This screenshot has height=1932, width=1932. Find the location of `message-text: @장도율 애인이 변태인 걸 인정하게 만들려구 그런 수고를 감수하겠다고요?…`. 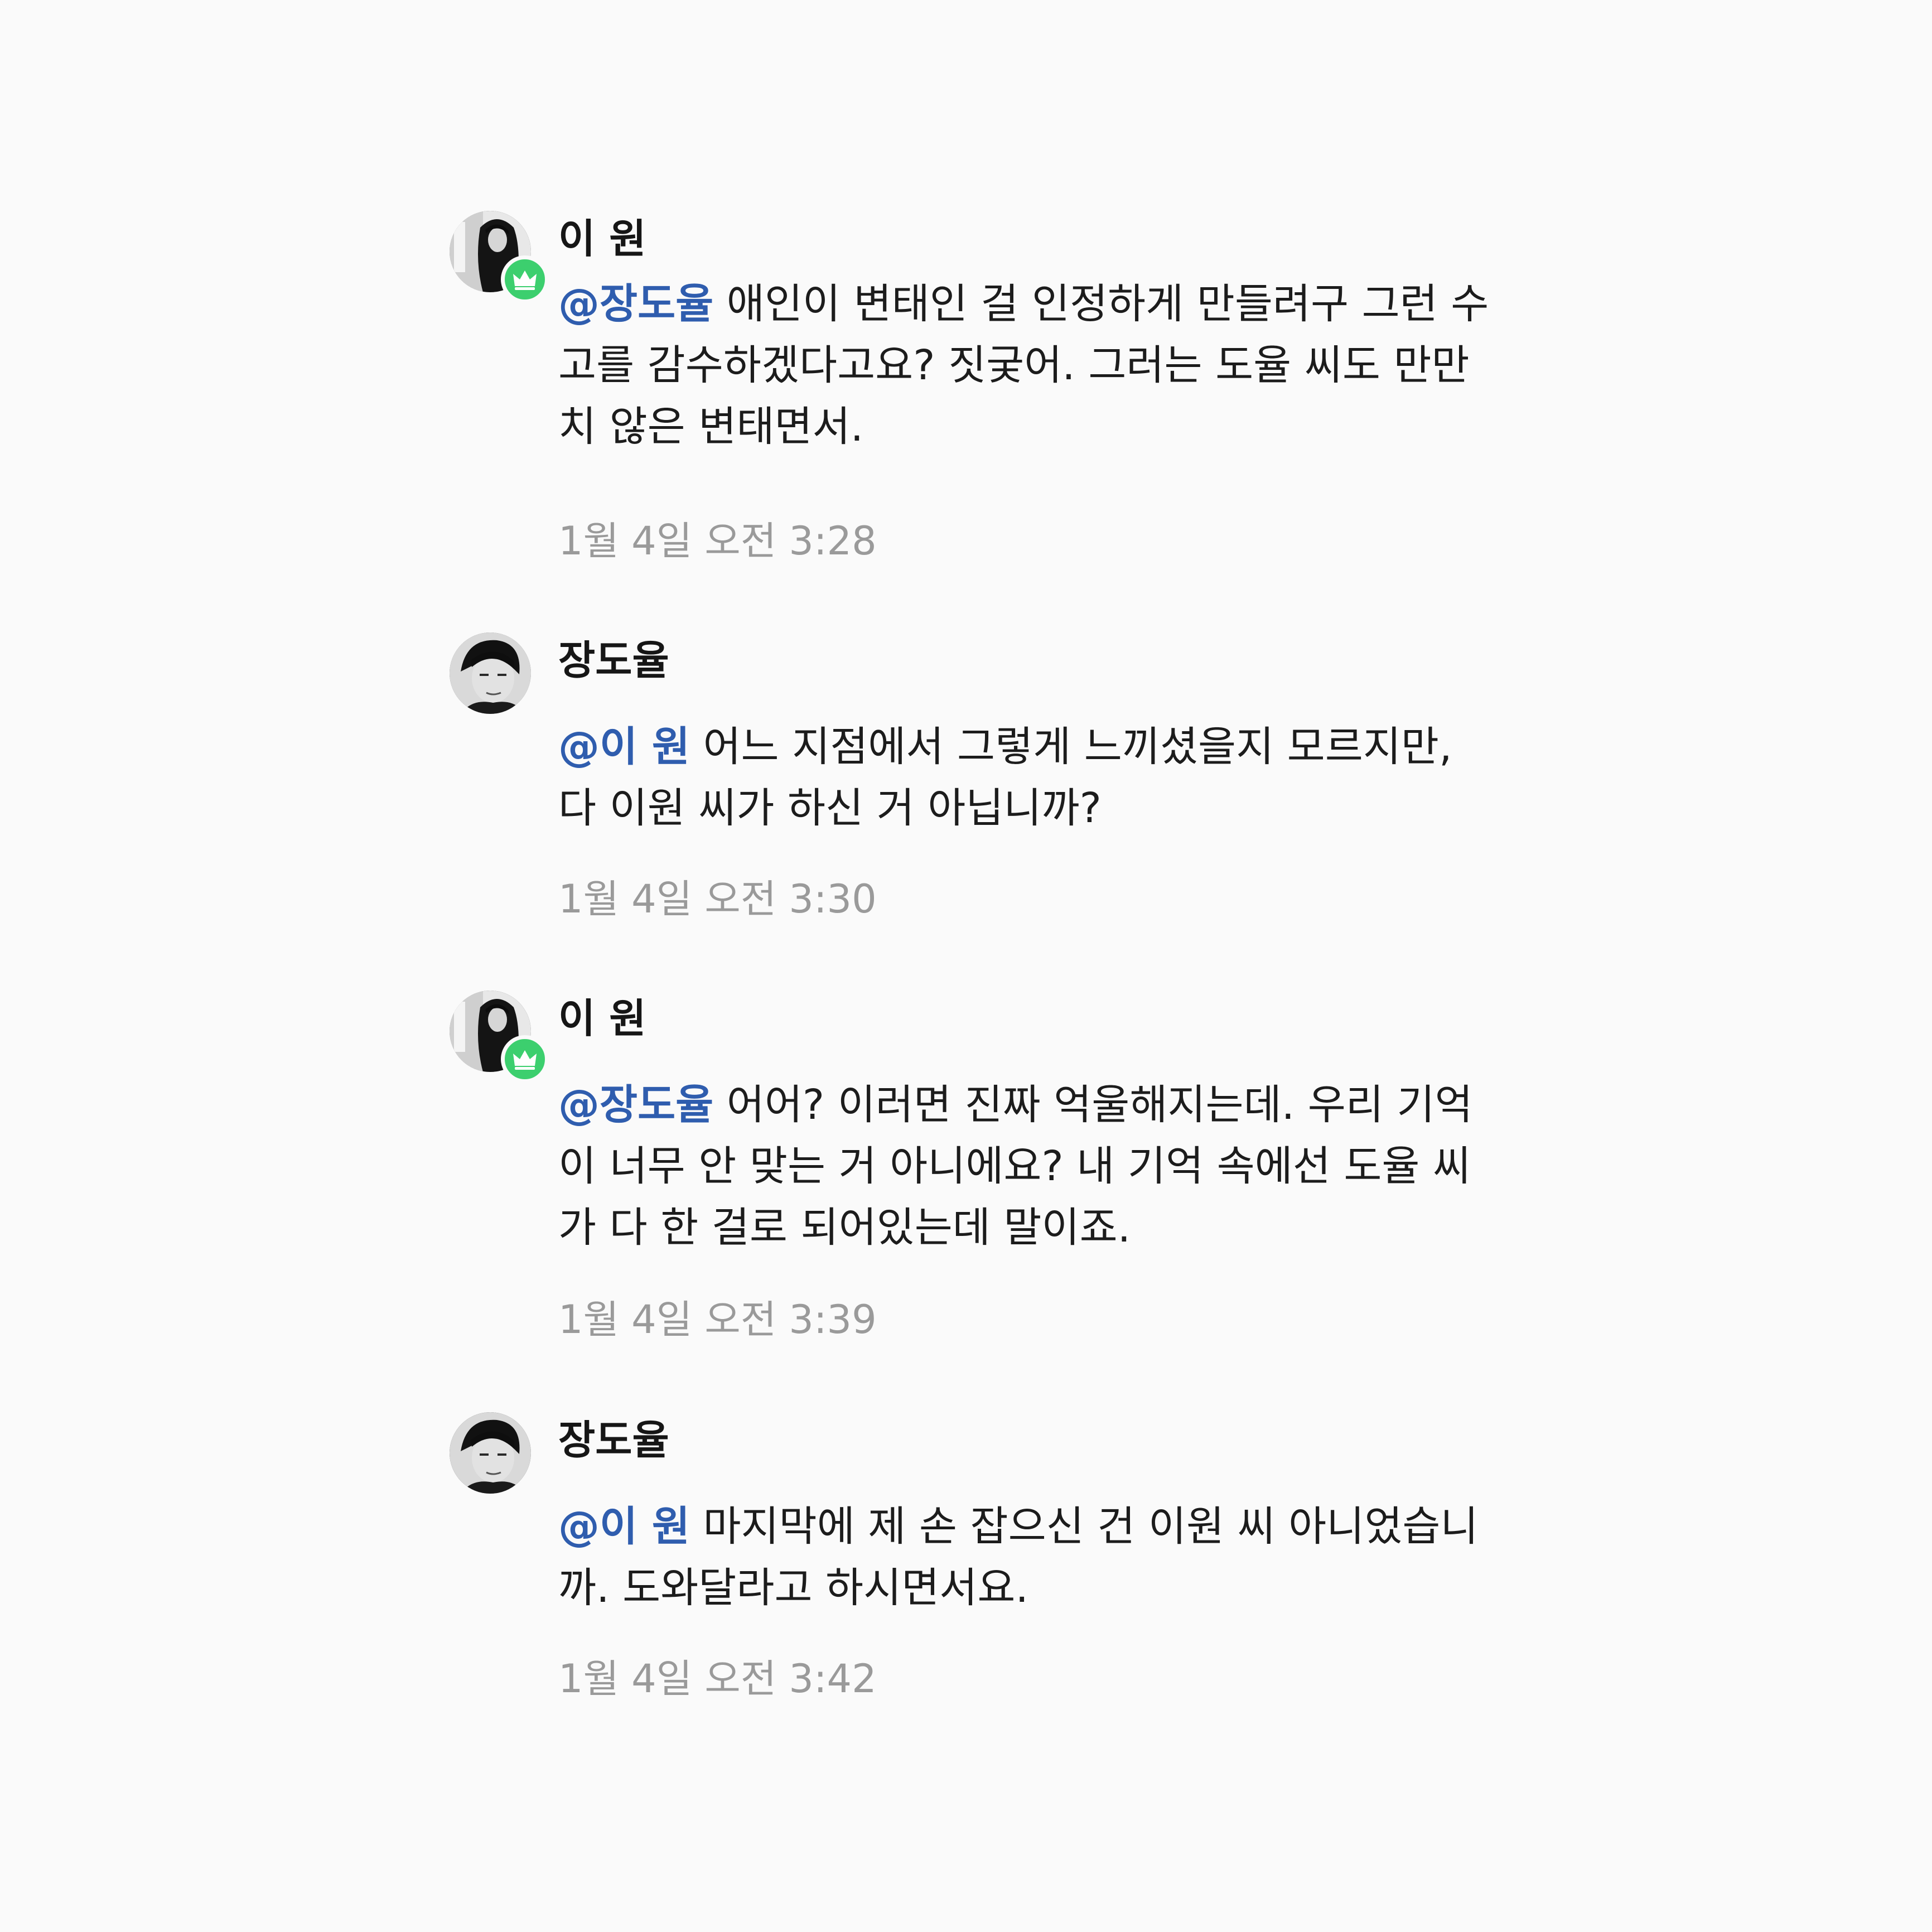

message-text: @장도율 애인이 변태인 걸 인정하게 만들려구 그런 수고를 감수하겠다고요?… is located at coordinates (1026, 365).